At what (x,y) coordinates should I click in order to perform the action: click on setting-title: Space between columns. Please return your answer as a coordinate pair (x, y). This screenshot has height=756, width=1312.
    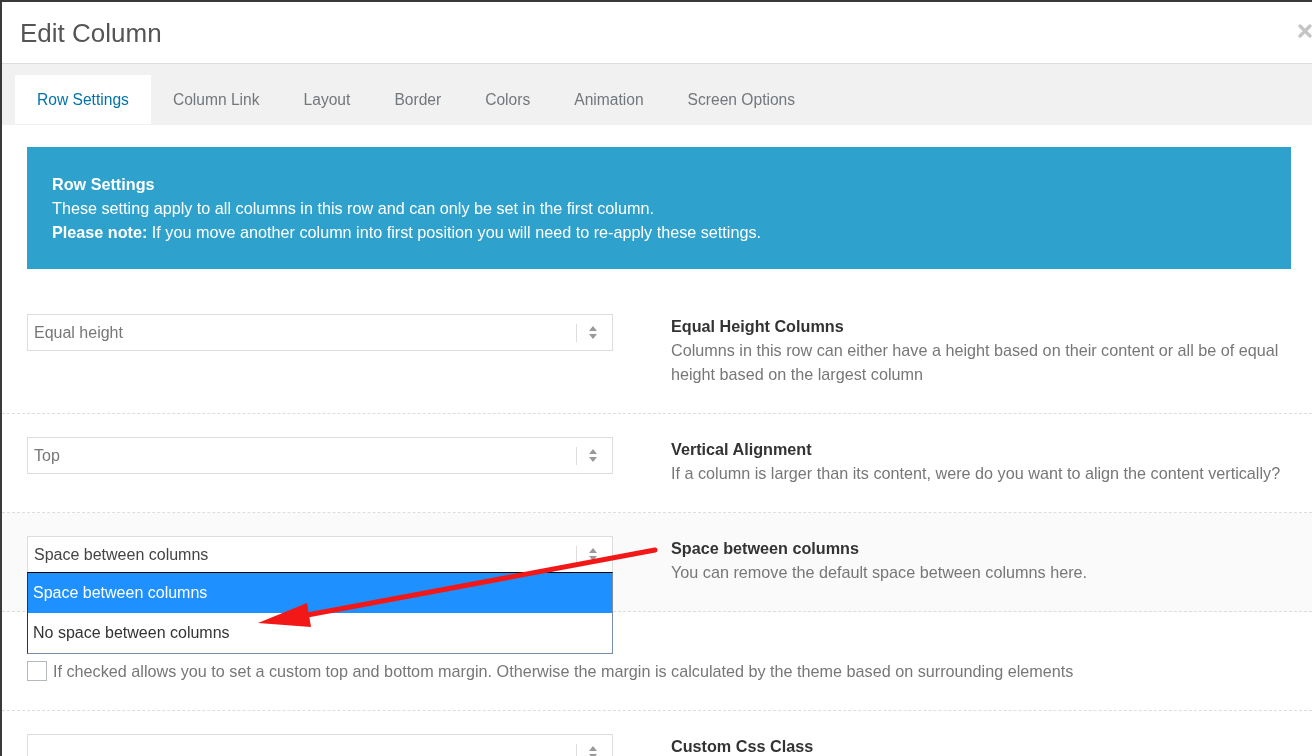
    Looking at the image, I should click on (765, 548).